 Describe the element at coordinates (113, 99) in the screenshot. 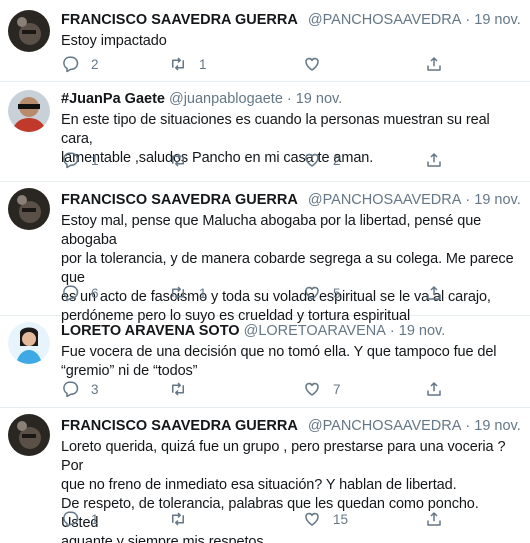

I see `author-name: #JuanPa Gaete` at that location.